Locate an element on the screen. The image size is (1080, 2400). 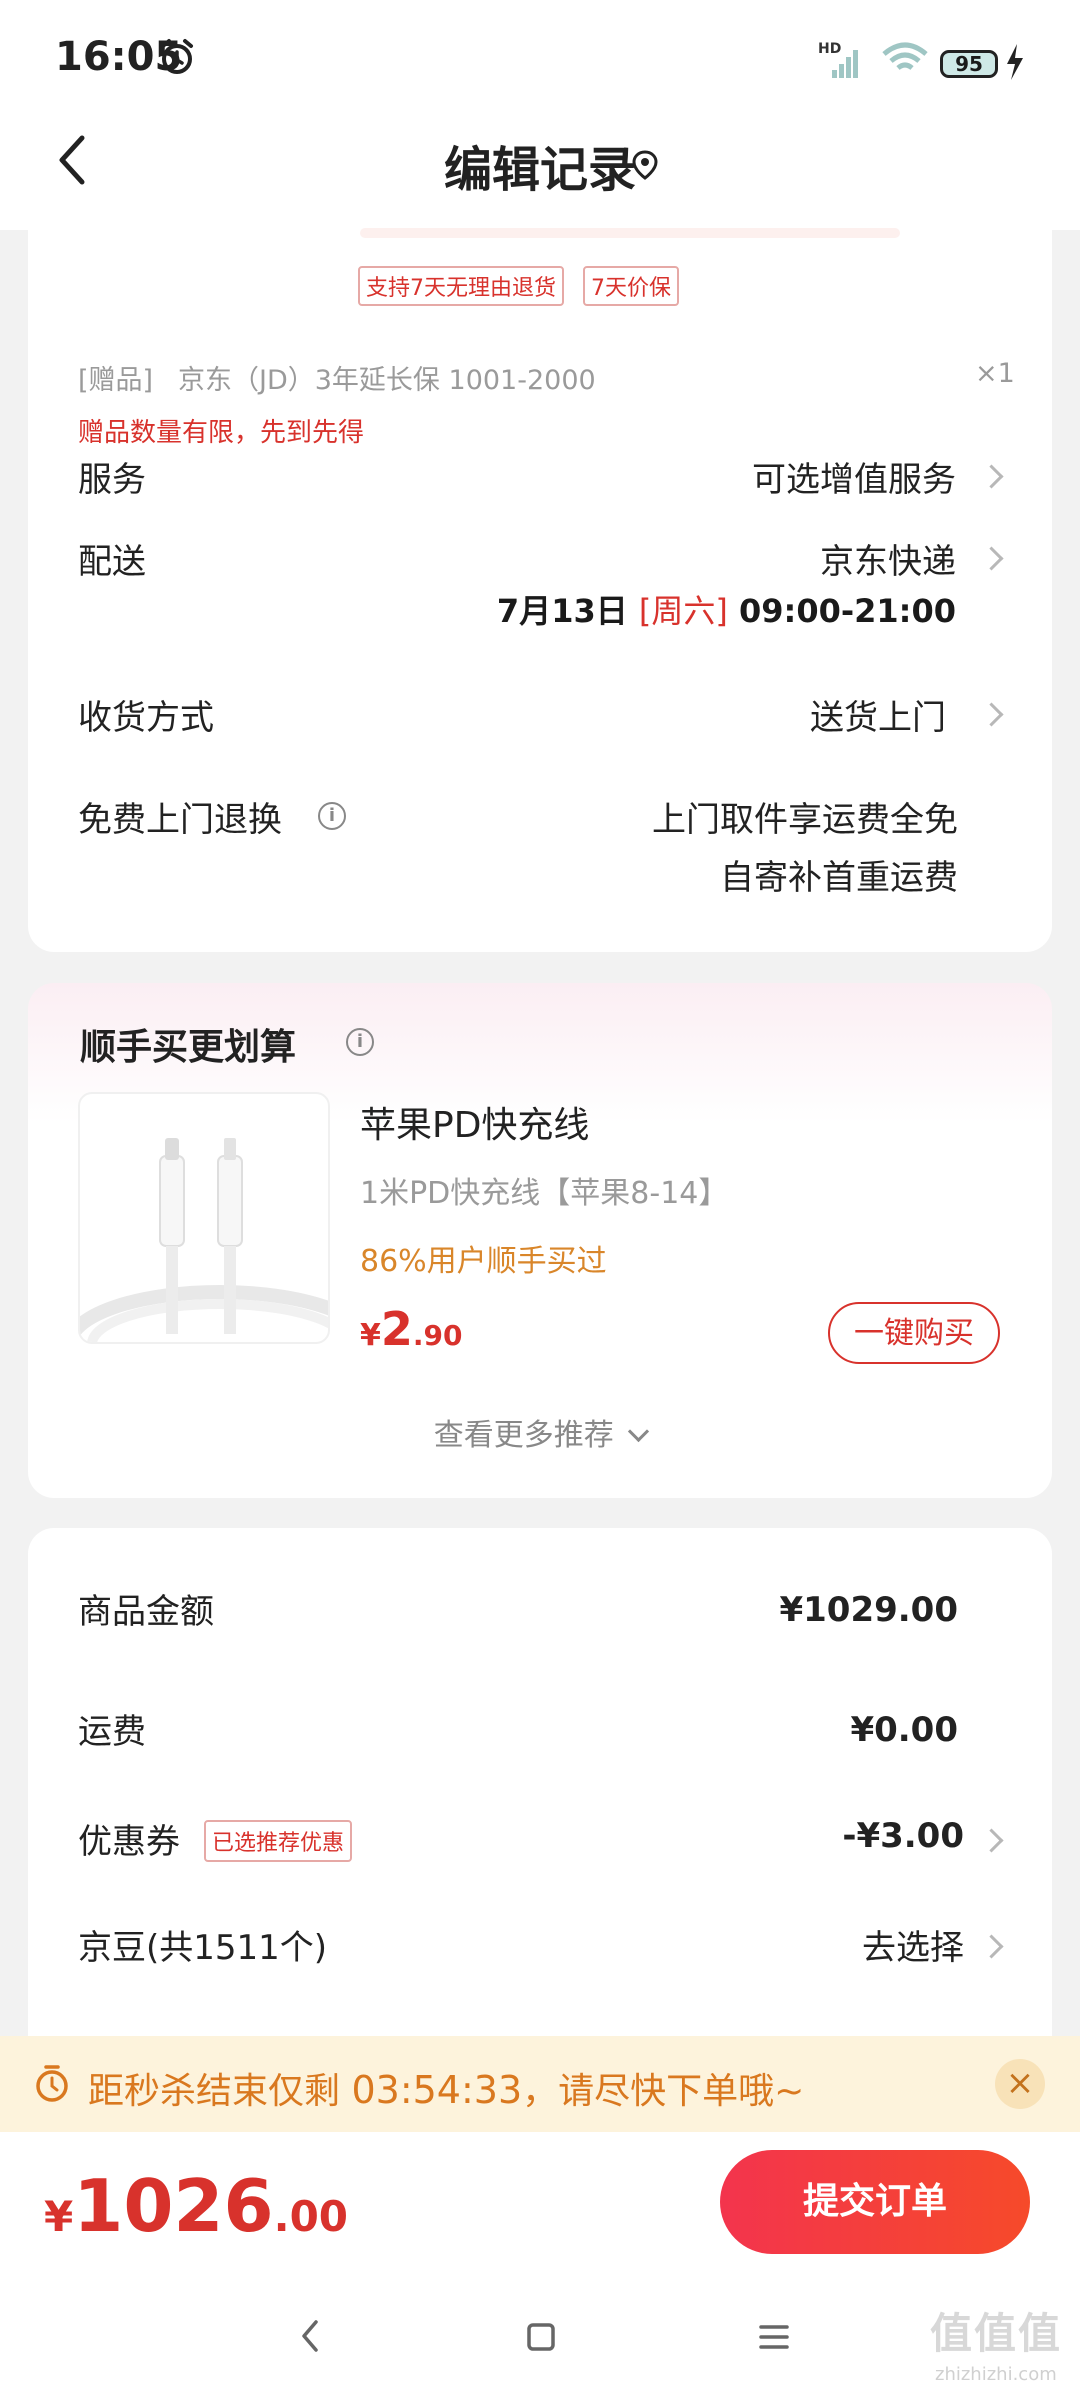
product-image is located at coordinates (204, 1218).